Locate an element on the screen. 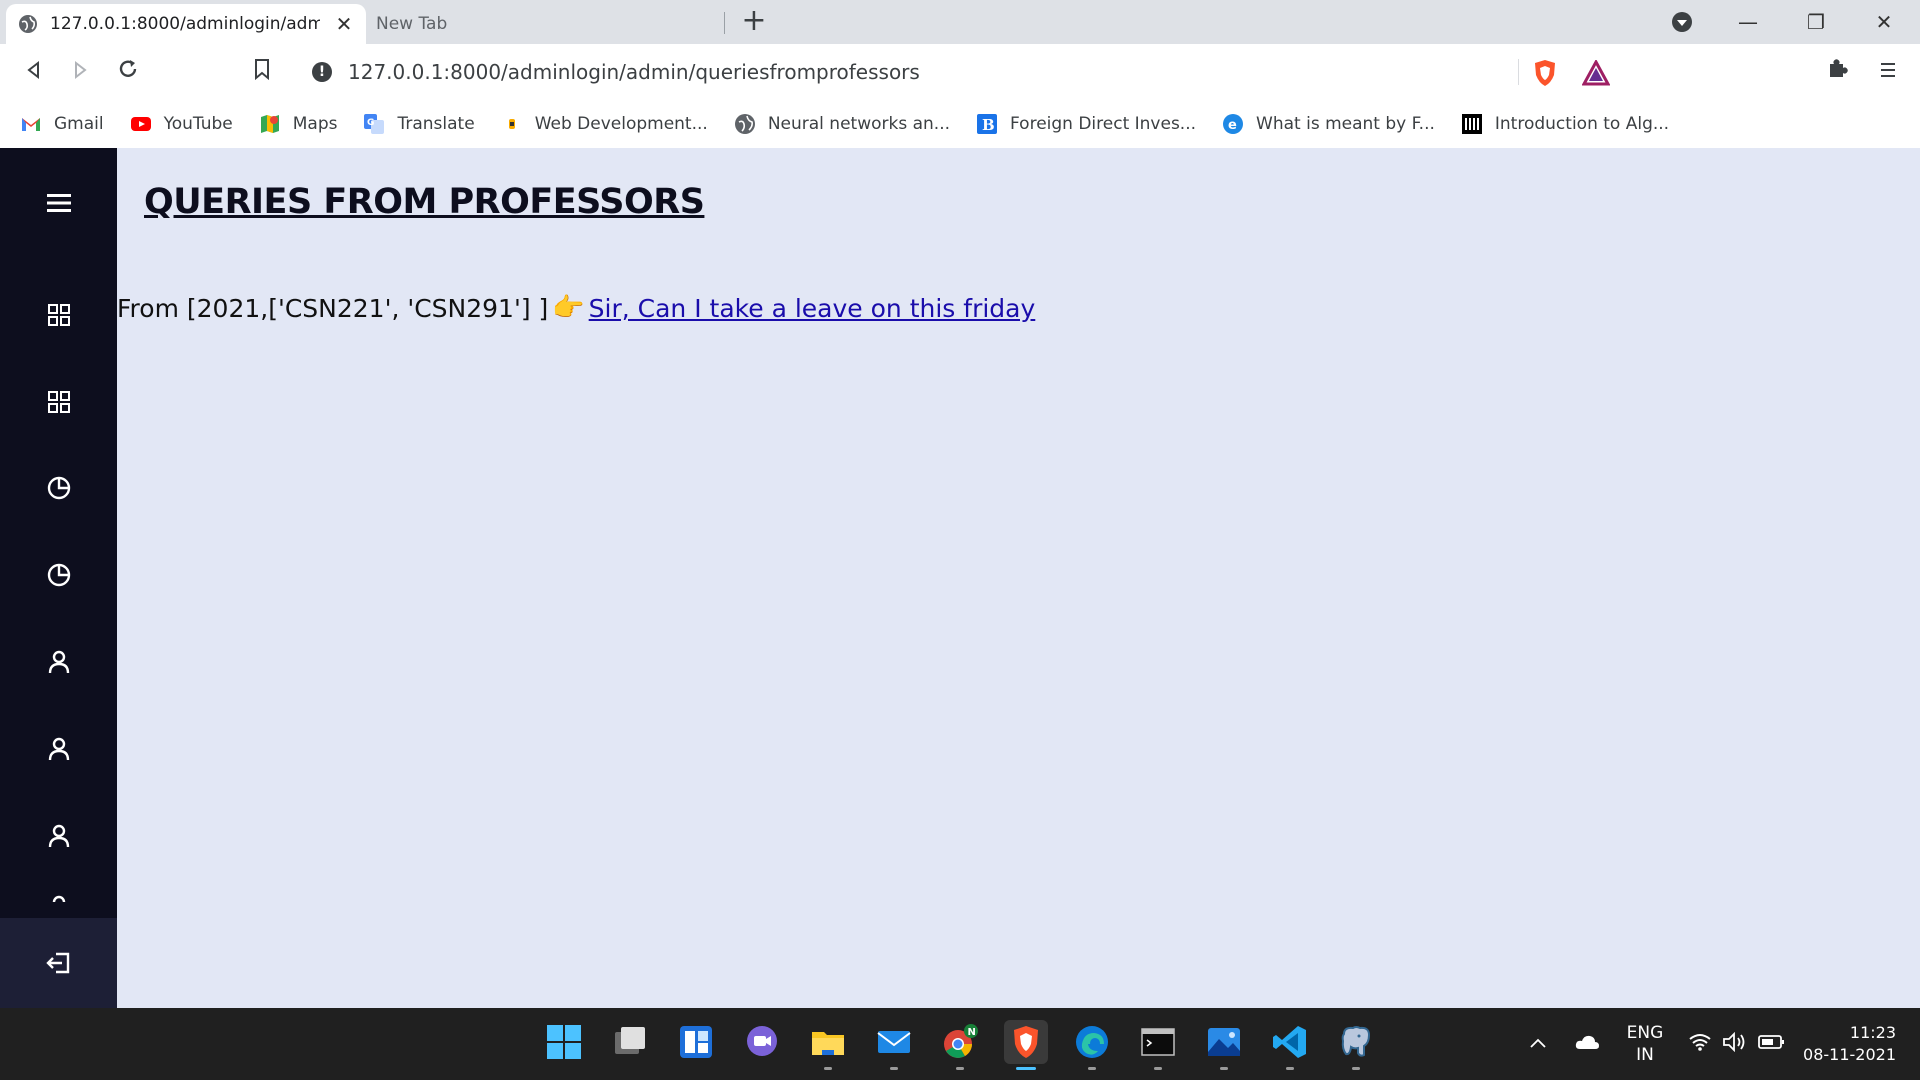 Image resolution: width=1920 pixels, height=1080 pixels. sidebar-item-professors is located at coordinates (58, 749).